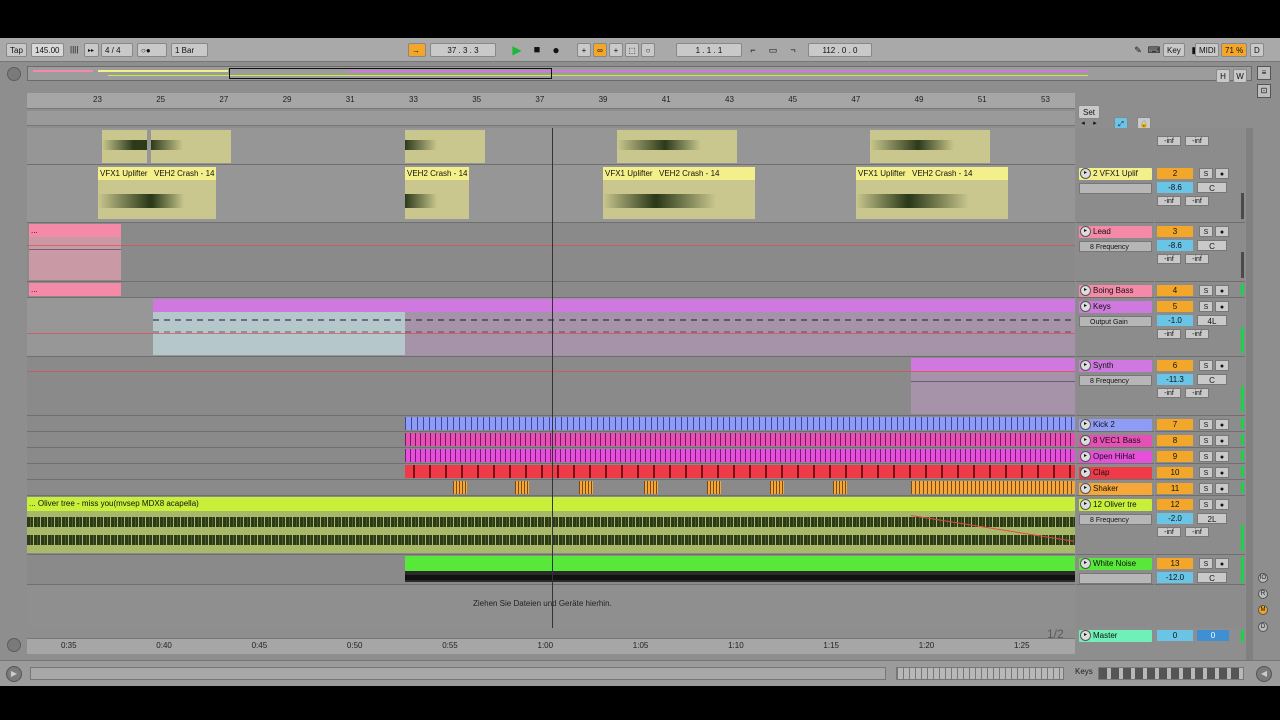 The width and height of the screenshot is (1280, 720). What do you see at coordinates (639, 73) in the screenshot?
I see `arrangement-overview` at bounding box center [639, 73].